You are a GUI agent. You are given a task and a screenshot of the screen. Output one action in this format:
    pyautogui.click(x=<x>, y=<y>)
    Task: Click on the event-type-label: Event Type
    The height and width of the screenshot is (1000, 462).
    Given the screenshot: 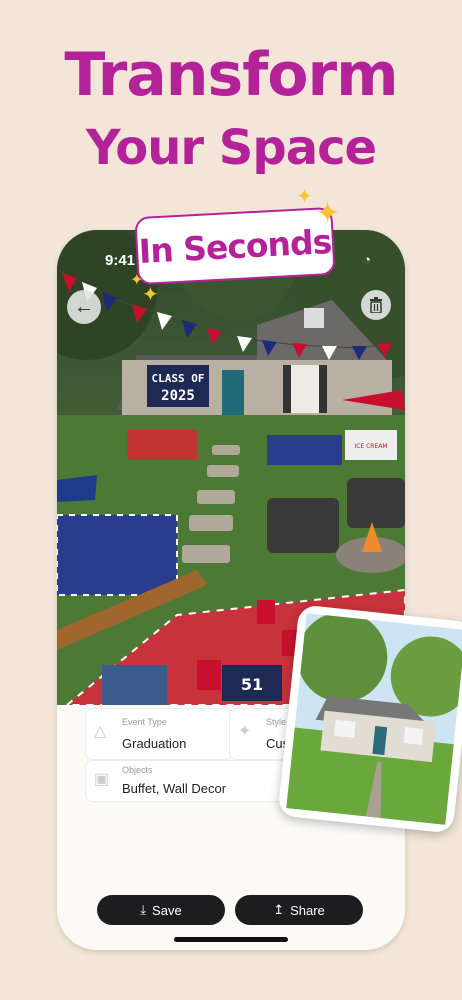 What is the action you would take?
    pyautogui.click(x=144, y=722)
    